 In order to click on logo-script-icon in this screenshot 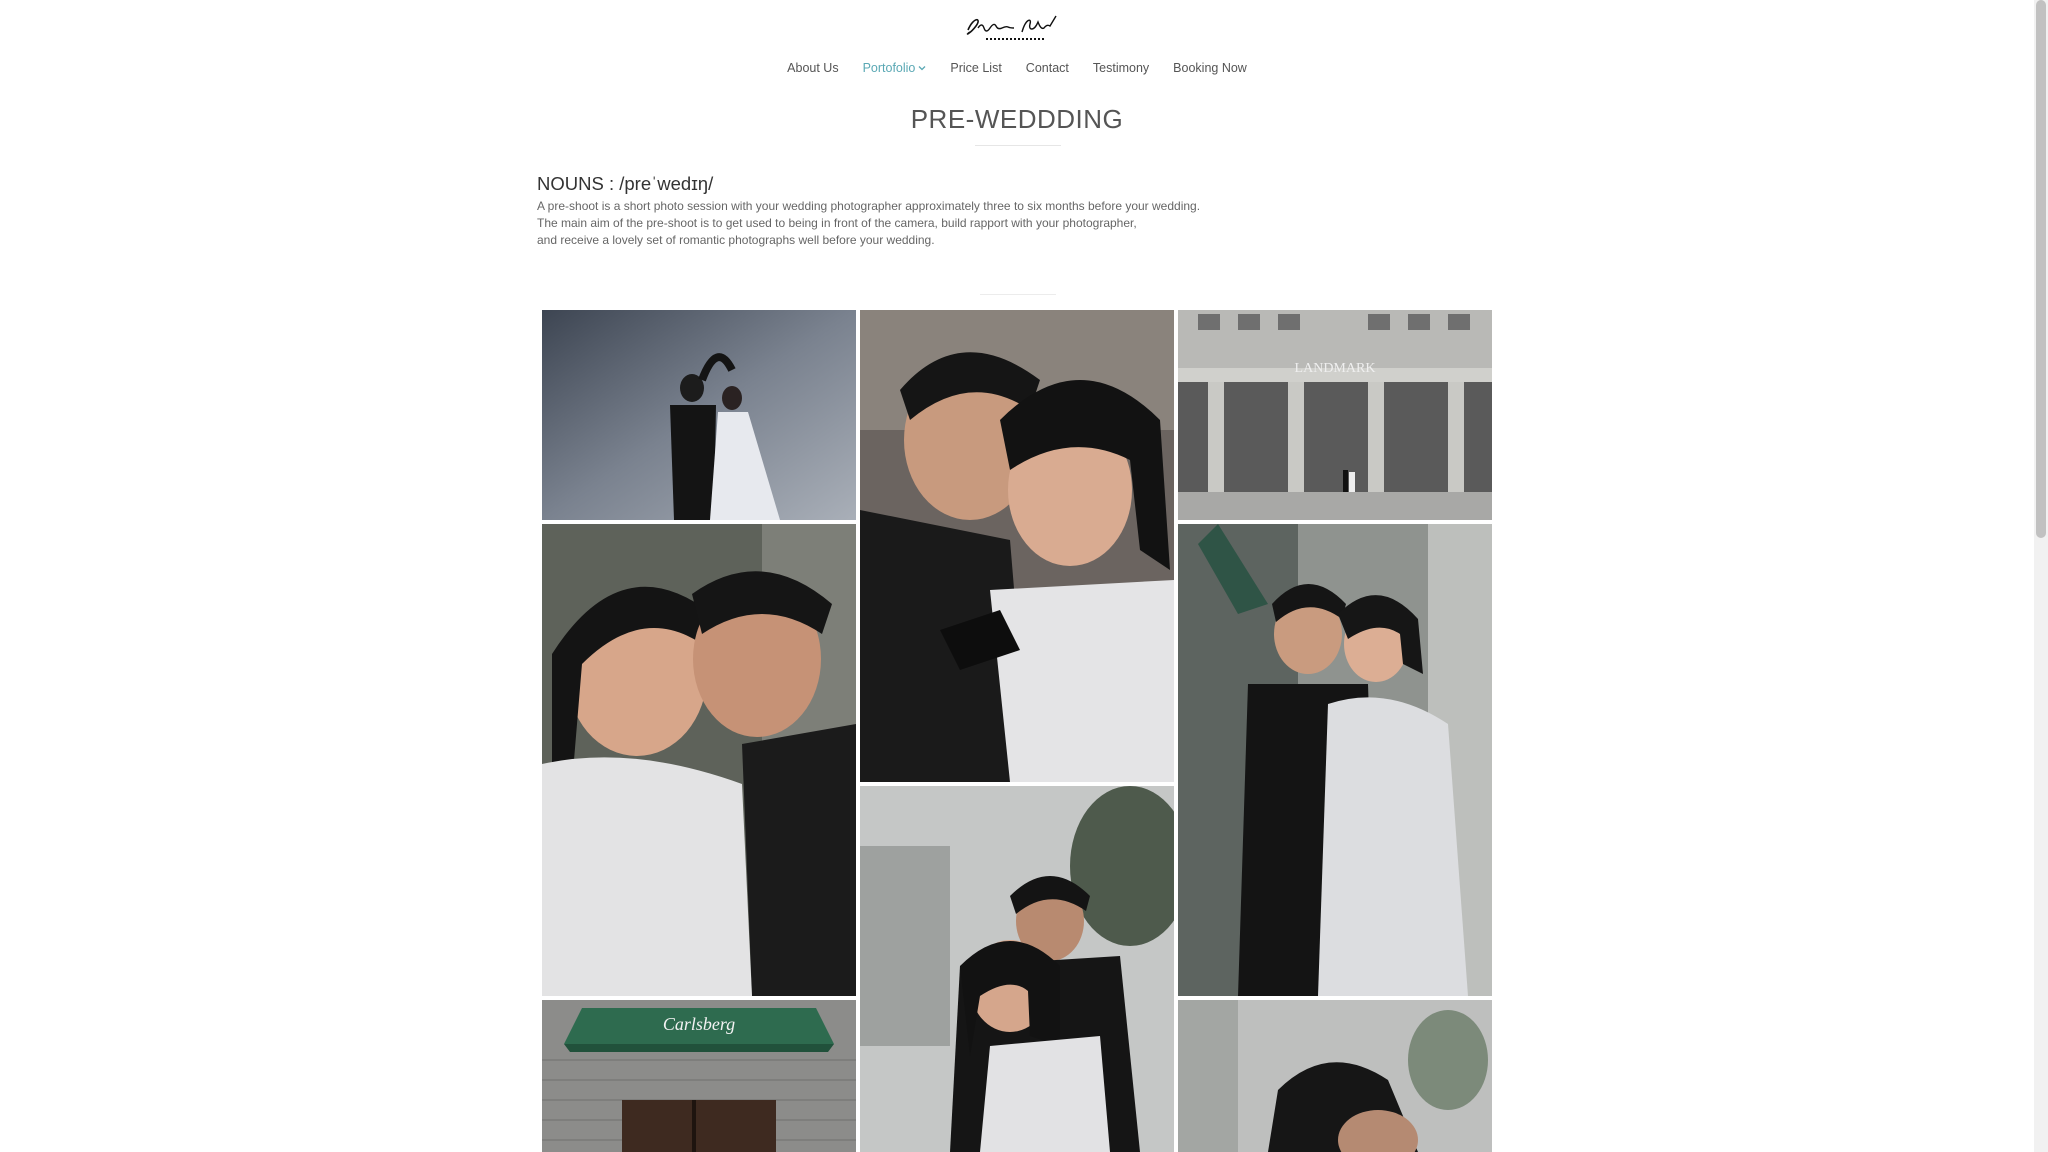, I will do `click(1011, 27)`.